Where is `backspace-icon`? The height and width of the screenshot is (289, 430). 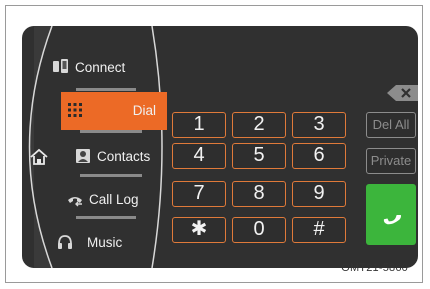
backspace-icon is located at coordinates (402, 93).